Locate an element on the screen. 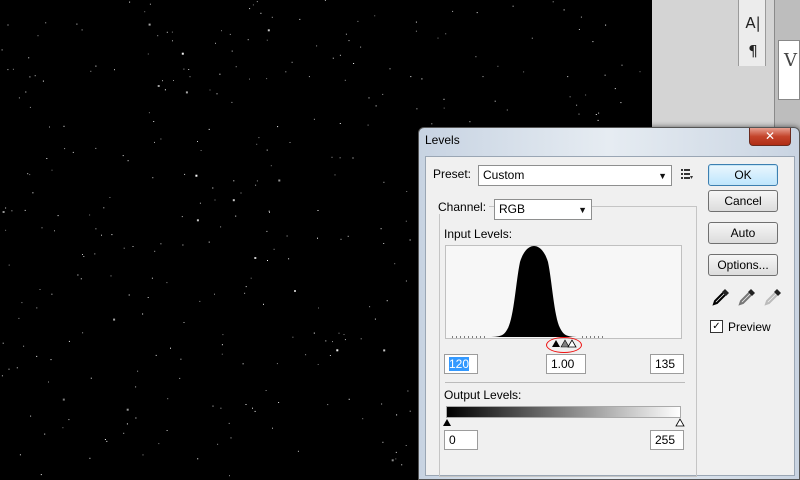 This screenshot has width=800, height=480. annotation-circle is located at coordinates (564, 345).